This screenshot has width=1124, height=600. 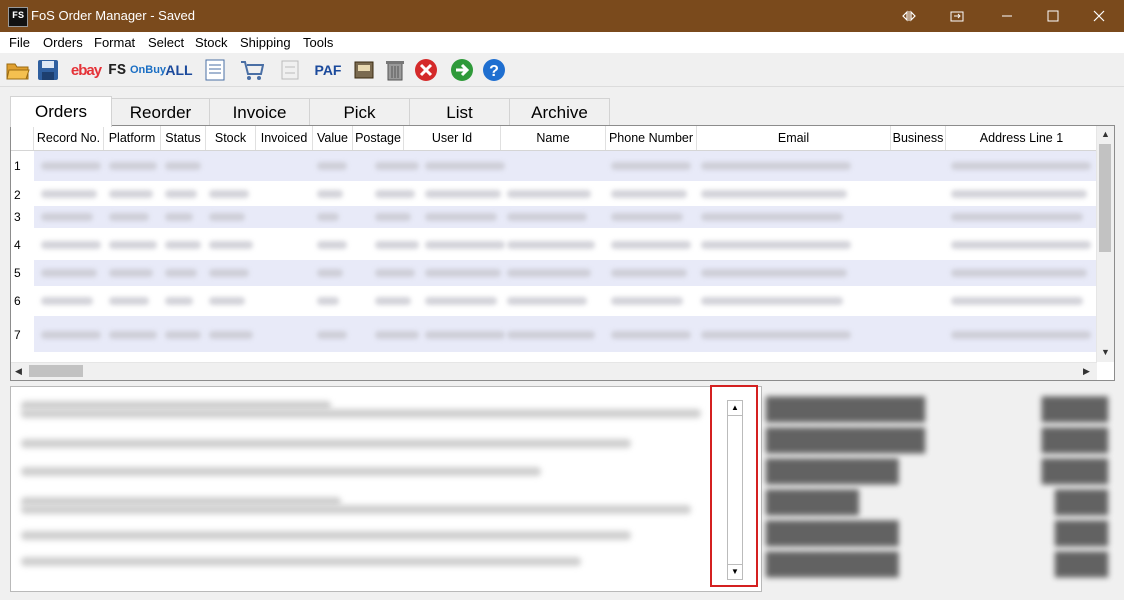 I want to click on close-button, so click(x=1099, y=16).